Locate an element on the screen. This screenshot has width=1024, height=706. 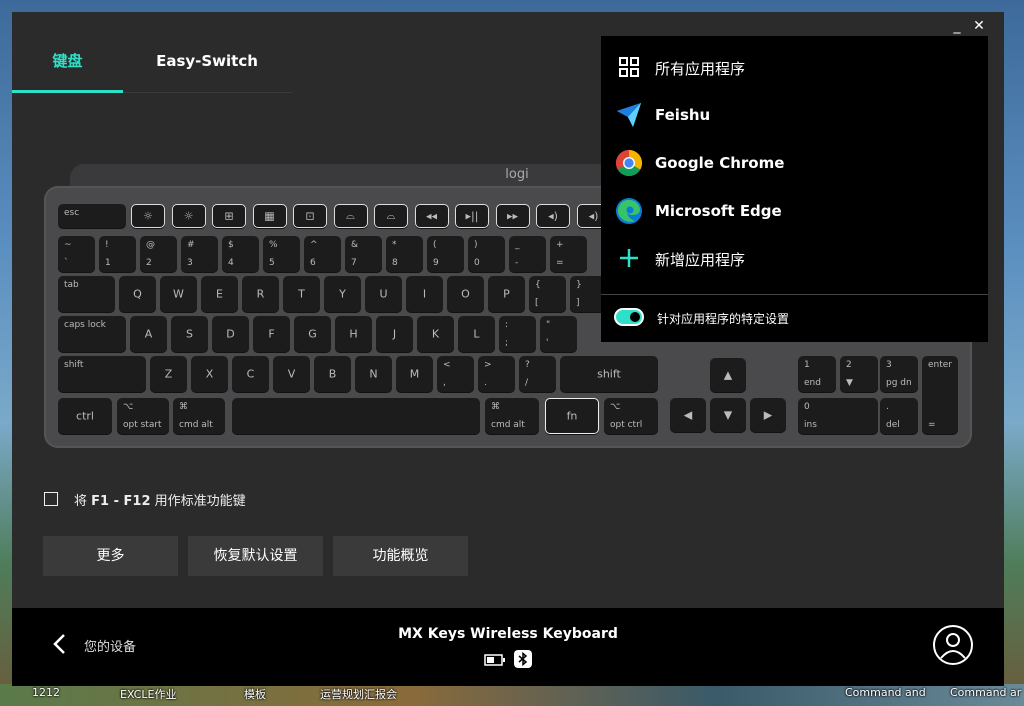
menu-item-feishu: Feishu is located at coordinates (794, 115).